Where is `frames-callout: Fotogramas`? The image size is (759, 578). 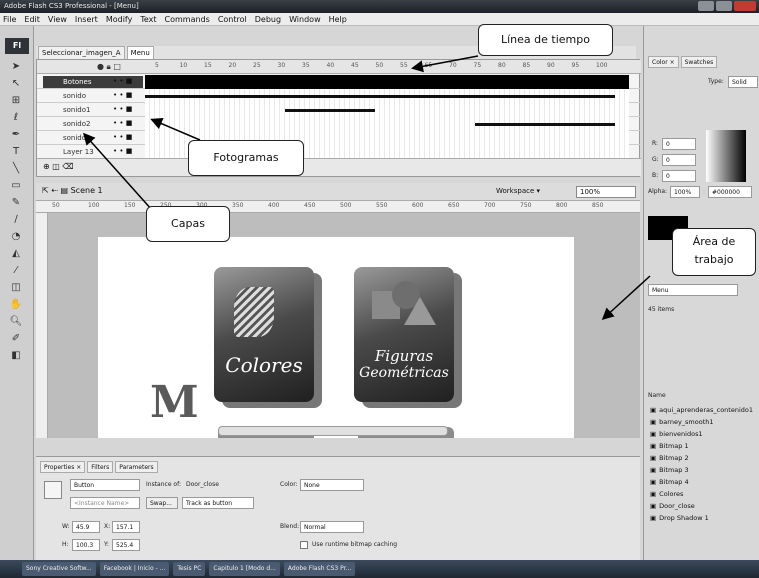
frames-callout: Fotogramas is located at coordinates (246, 158).